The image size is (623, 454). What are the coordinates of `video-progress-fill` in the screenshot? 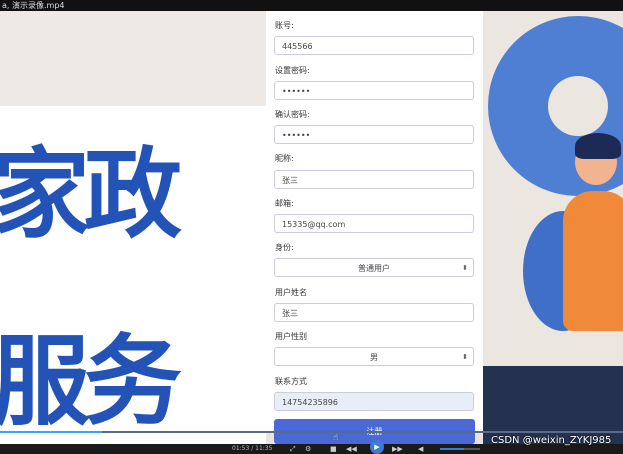 It's located at (51, 432).